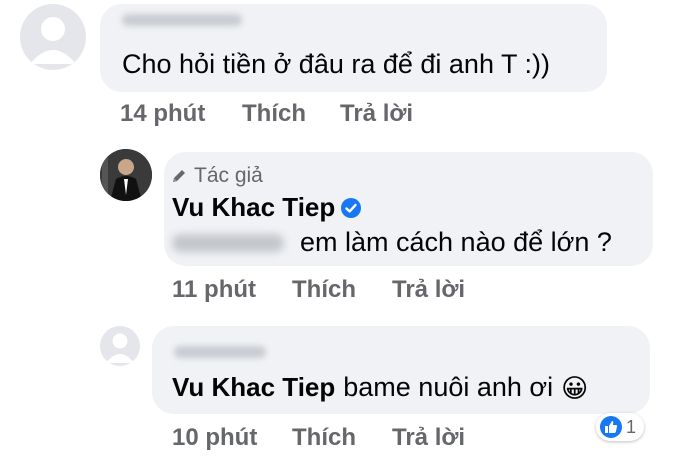 This screenshot has height=468, width=700. Describe the element at coordinates (353, 48) in the screenshot. I see `comment-bubble: Cho hỏi tiền ở đâu ra để đi anh T :))` at that location.